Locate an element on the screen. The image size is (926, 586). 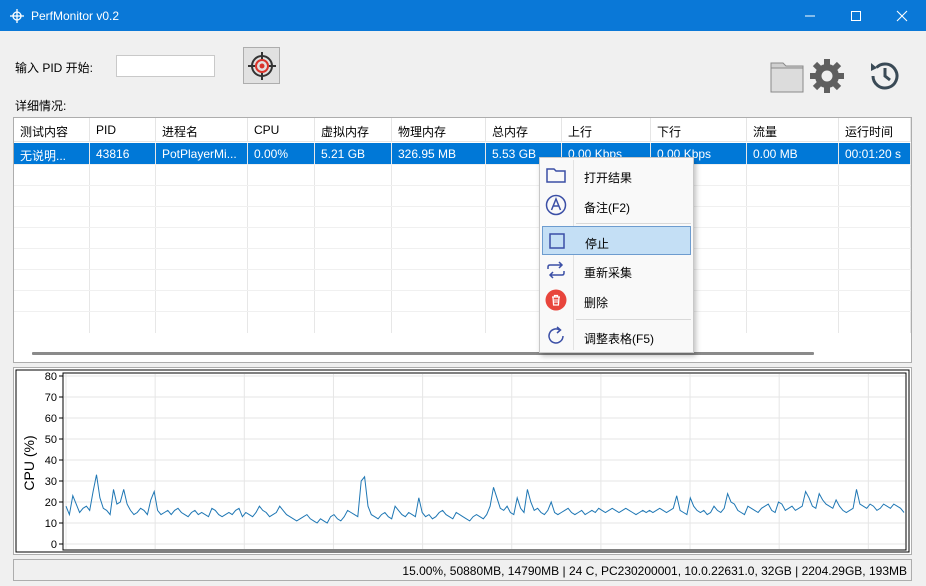
menu-item-label: 重新采集 is located at coordinates (608, 273).